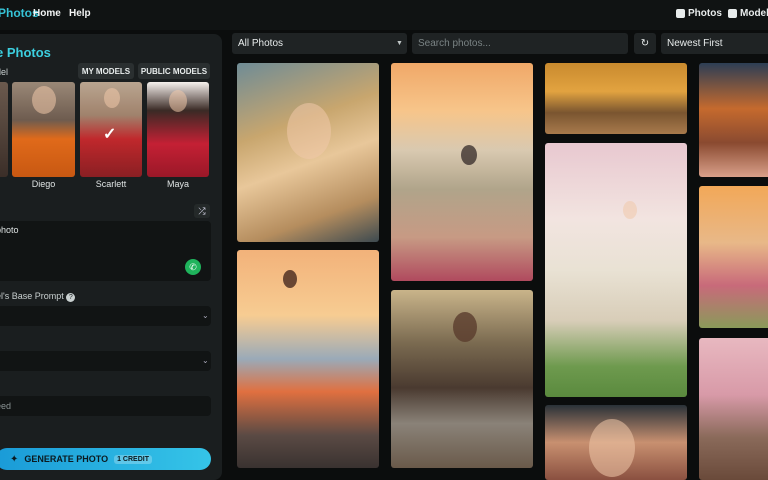 The image size is (768, 480). I want to click on top-bar: Photos Home Help Photos Models, so click(384, 15).